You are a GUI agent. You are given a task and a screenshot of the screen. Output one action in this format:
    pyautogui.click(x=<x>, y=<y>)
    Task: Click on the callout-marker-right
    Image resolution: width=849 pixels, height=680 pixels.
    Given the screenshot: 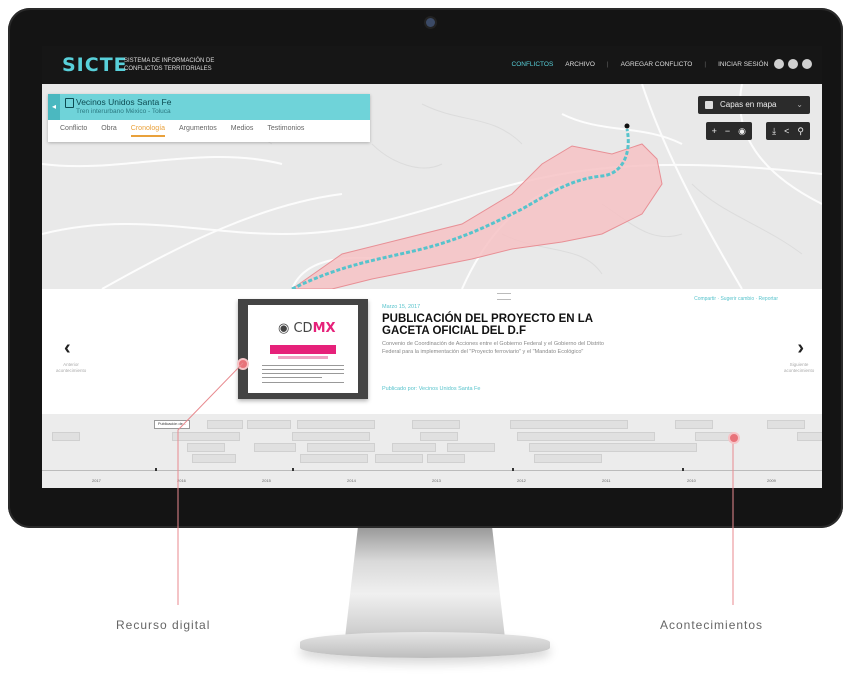 What is the action you would take?
    pyautogui.click(x=734, y=438)
    